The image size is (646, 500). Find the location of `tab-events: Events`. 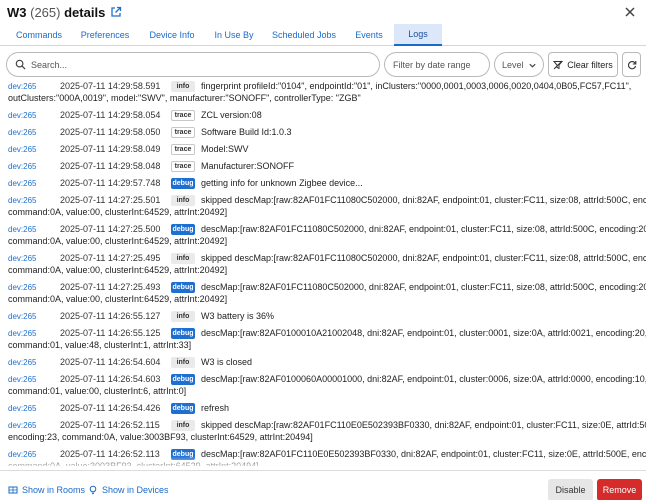

tab-events: Events is located at coordinates (369, 35).